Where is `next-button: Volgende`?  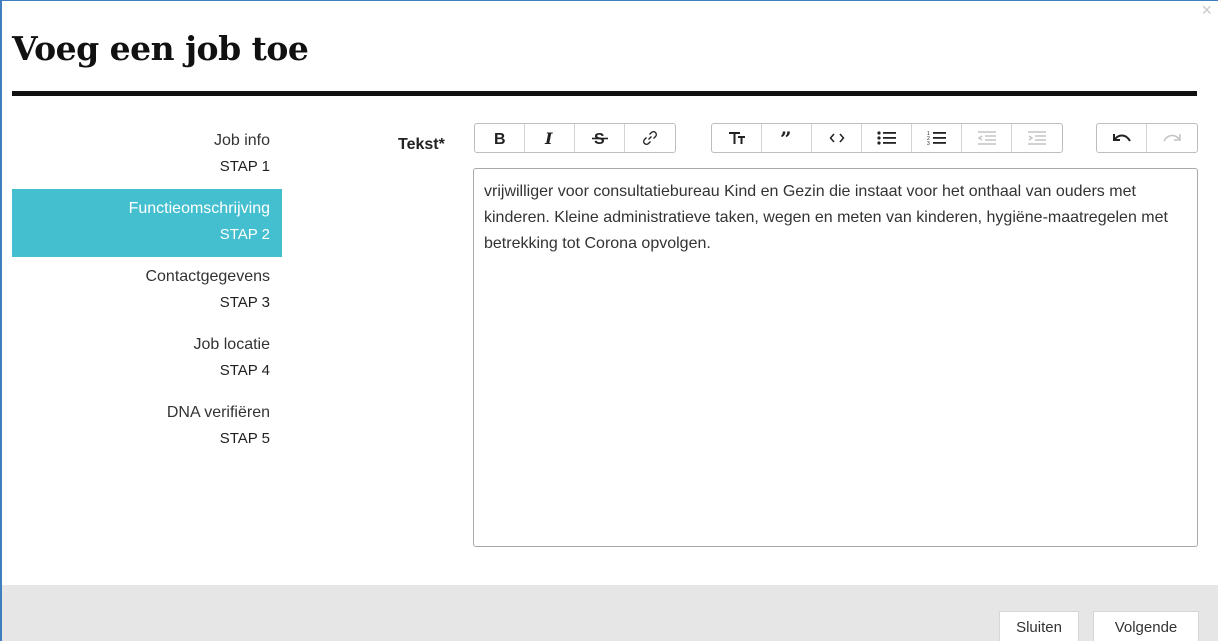
next-button: Volgende is located at coordinates (1146, 626).